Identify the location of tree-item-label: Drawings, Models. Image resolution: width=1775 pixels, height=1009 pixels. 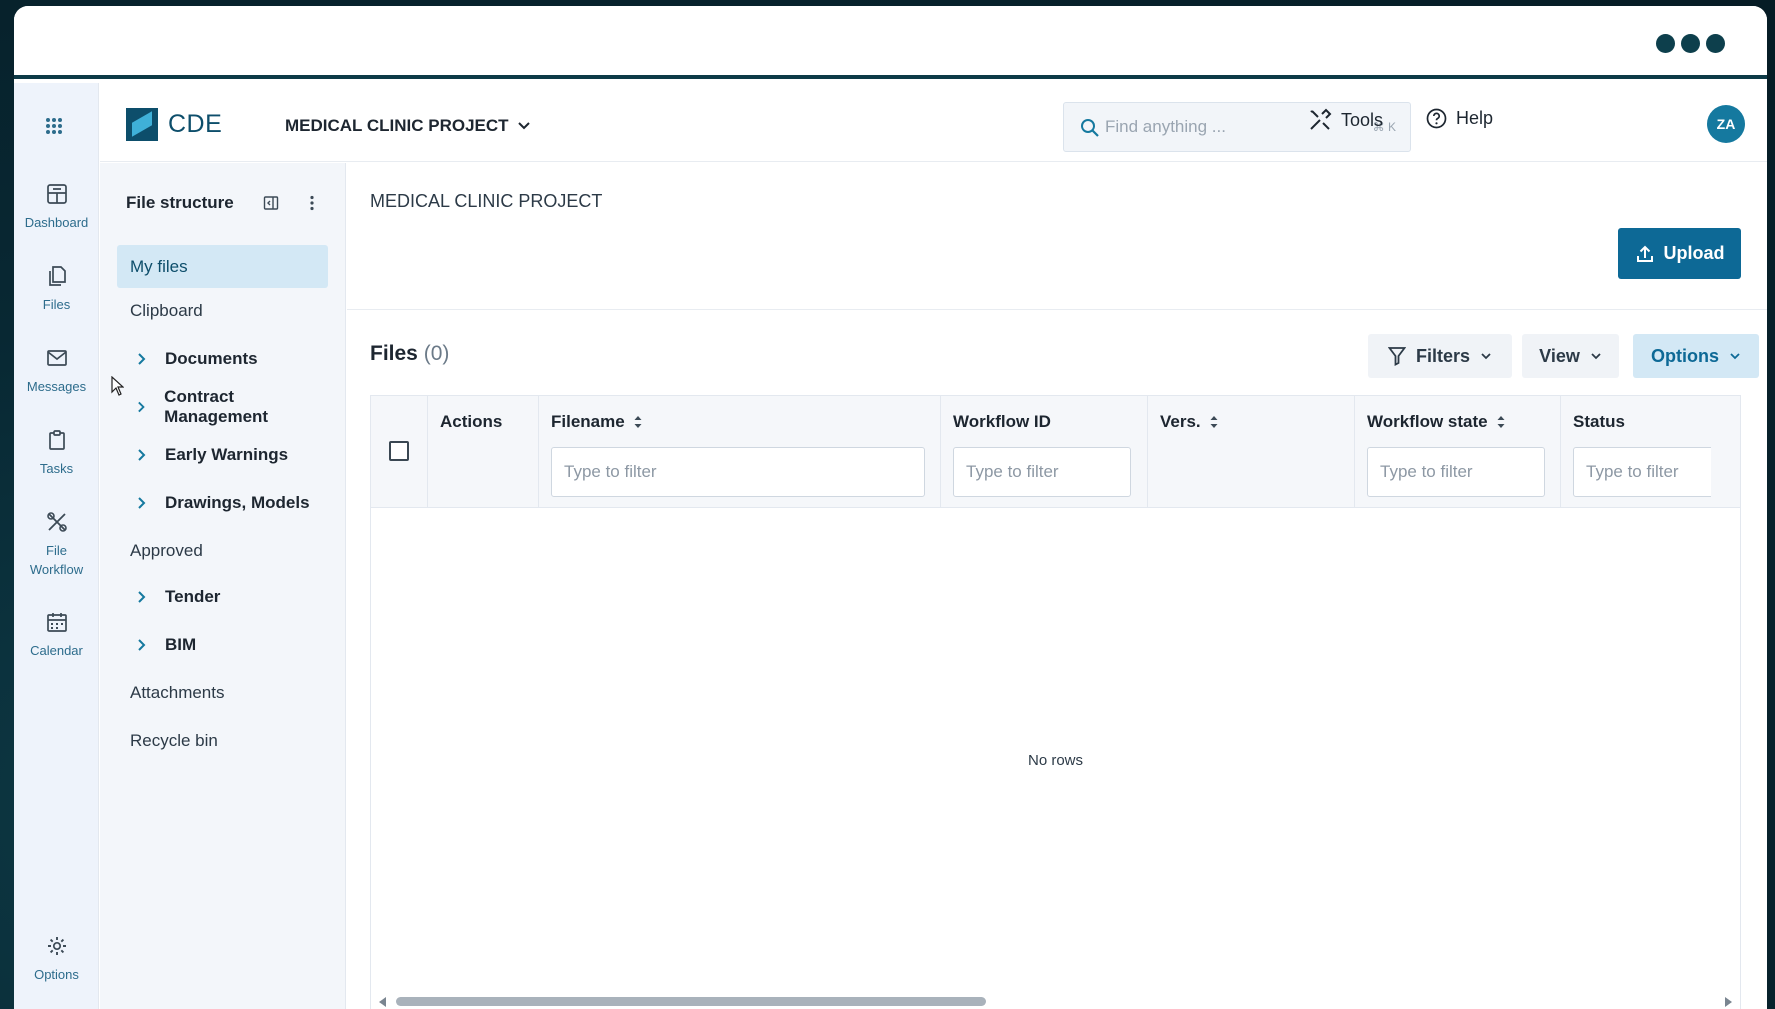
(237, 502).